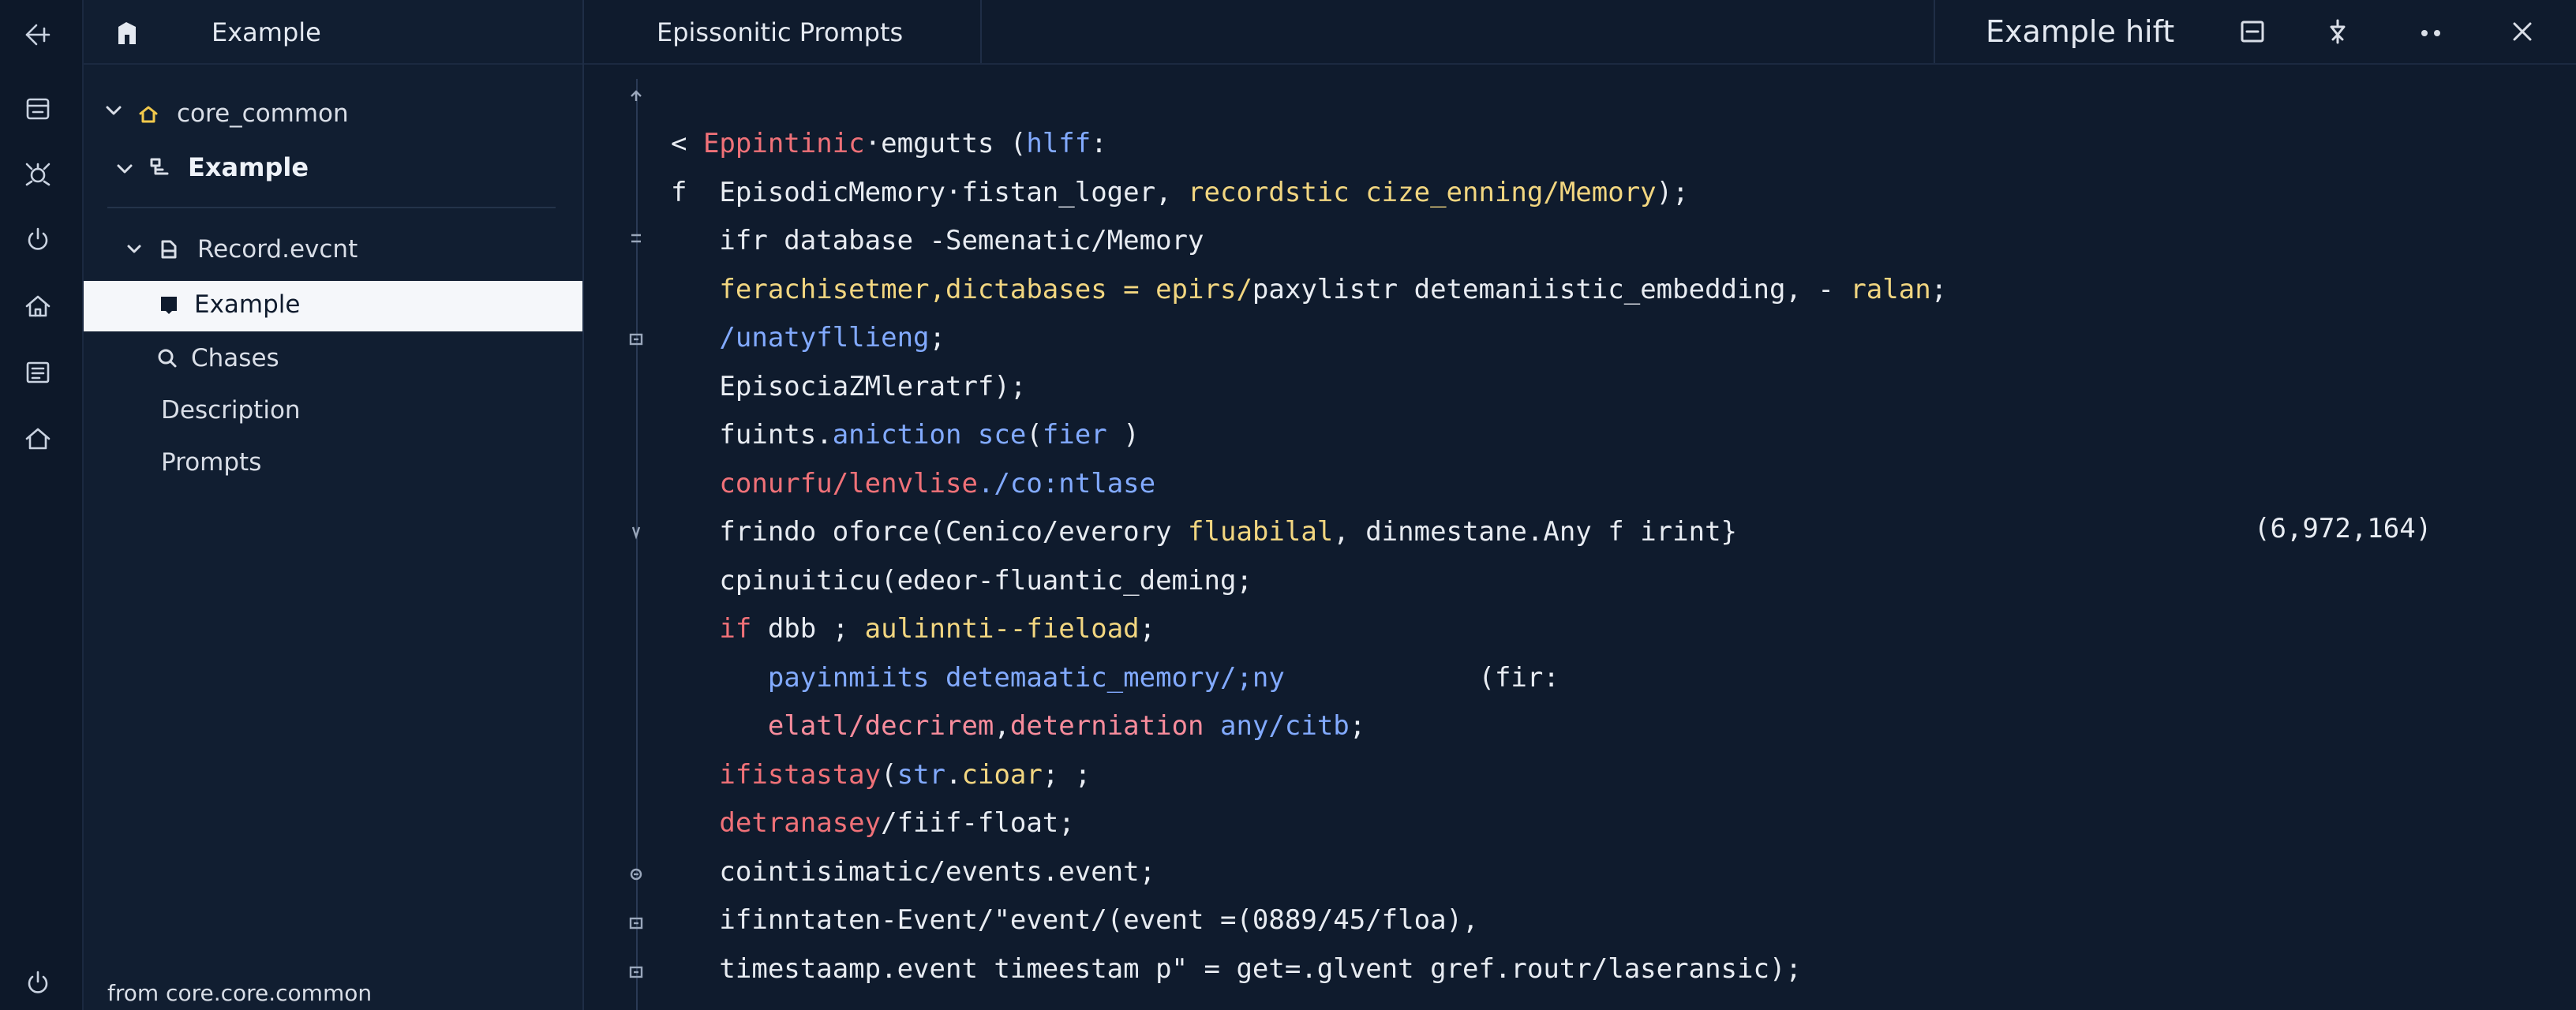  What do you see at coordinates (783, 143) in the screenshot?
I see `code-token: Eppintinic` at bounding box center [783, 143].